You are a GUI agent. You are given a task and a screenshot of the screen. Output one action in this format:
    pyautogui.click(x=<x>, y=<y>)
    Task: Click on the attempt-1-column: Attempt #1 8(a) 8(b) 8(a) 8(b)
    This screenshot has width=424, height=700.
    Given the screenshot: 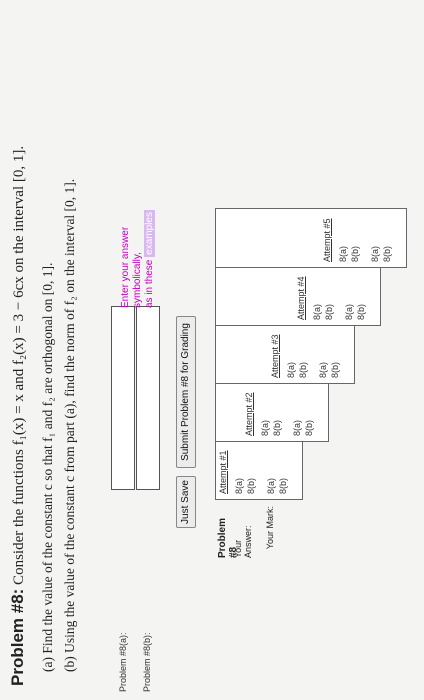 What is the action you would take?
    pyautogui.click(x=259, y=470)
    